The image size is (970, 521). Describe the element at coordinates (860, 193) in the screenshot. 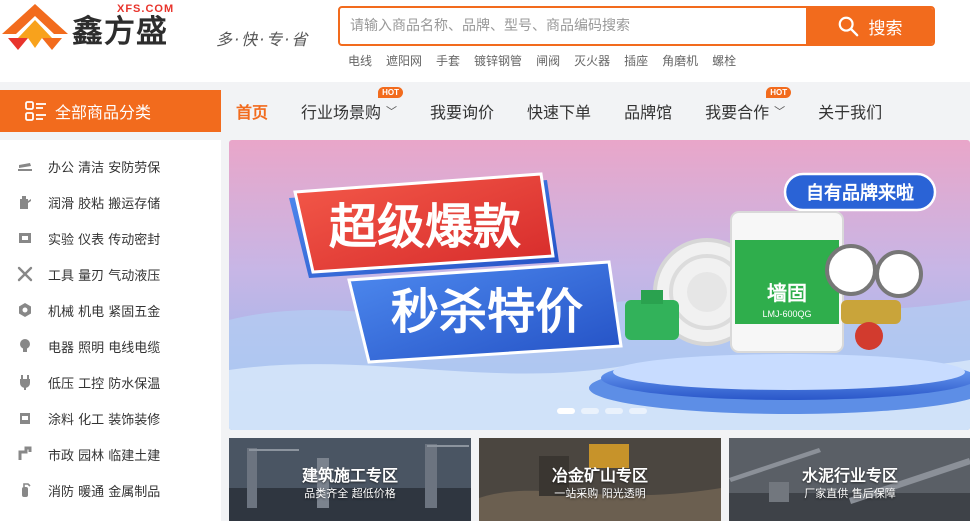

I see `banner-tag: 自有品牌来啦` at that location.